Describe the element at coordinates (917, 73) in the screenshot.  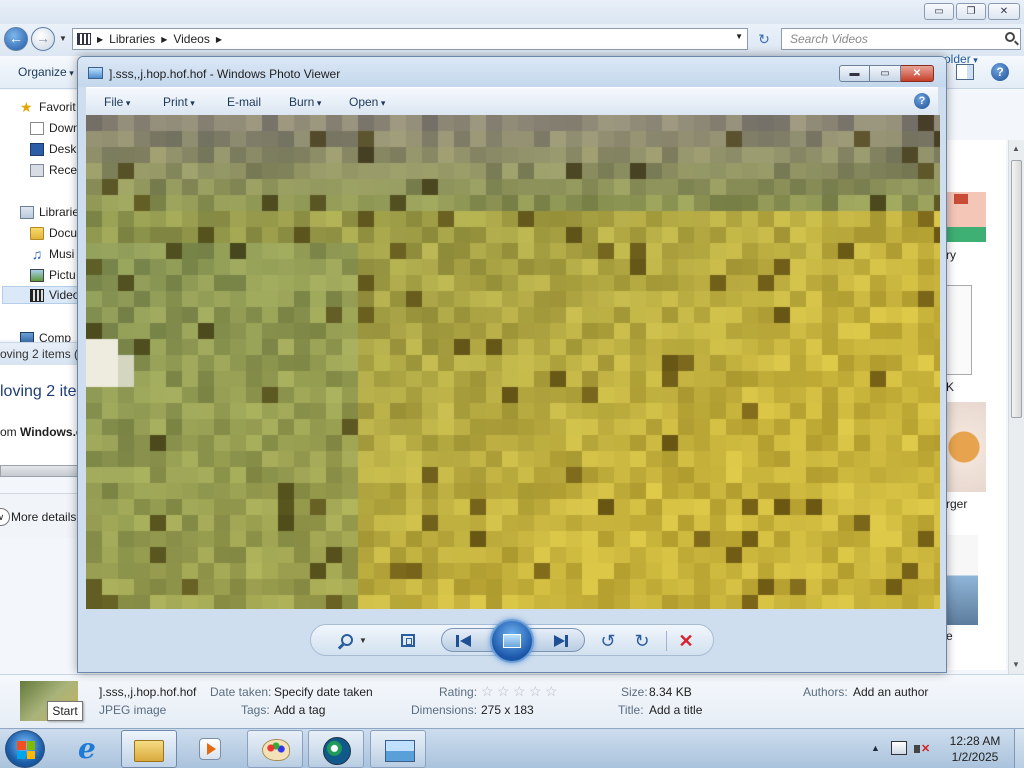
I see `close-button: ✕` at that location.